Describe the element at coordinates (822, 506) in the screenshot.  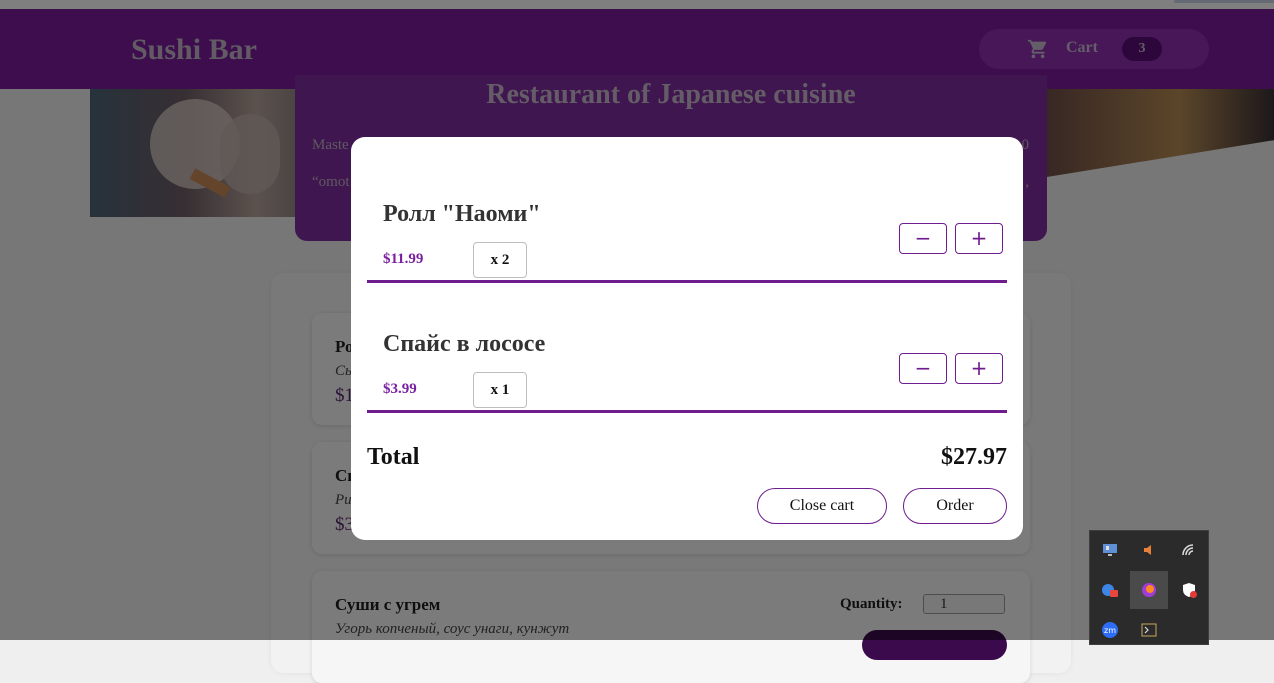
I see `close-cart-button: Close cart` at that location.